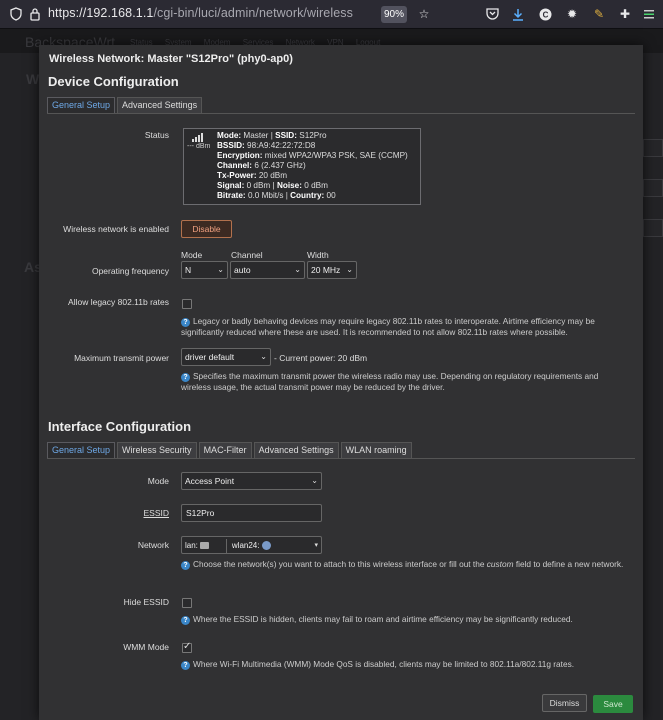  Describe the element at coordinates (197, 546) in the screenshot. I see `network-chip-lan: lan:` at that location.